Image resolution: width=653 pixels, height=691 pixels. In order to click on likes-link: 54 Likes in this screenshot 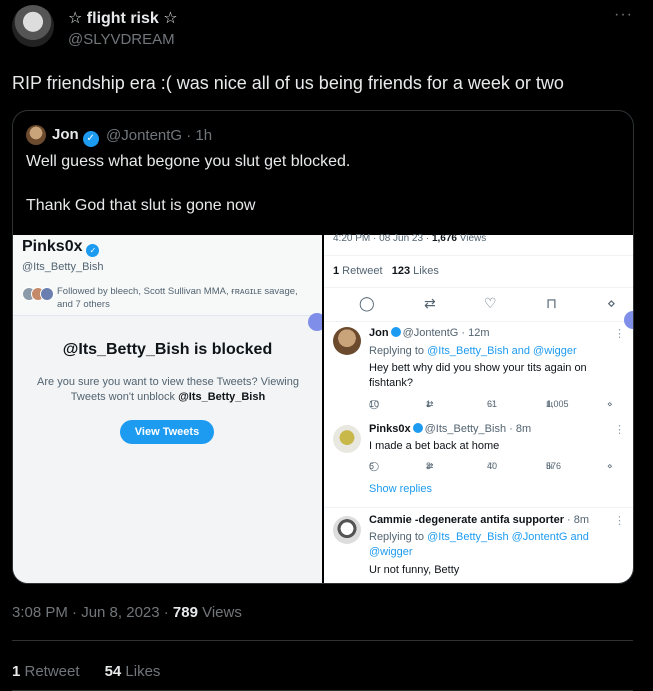, I will do `click(133, 671)`.